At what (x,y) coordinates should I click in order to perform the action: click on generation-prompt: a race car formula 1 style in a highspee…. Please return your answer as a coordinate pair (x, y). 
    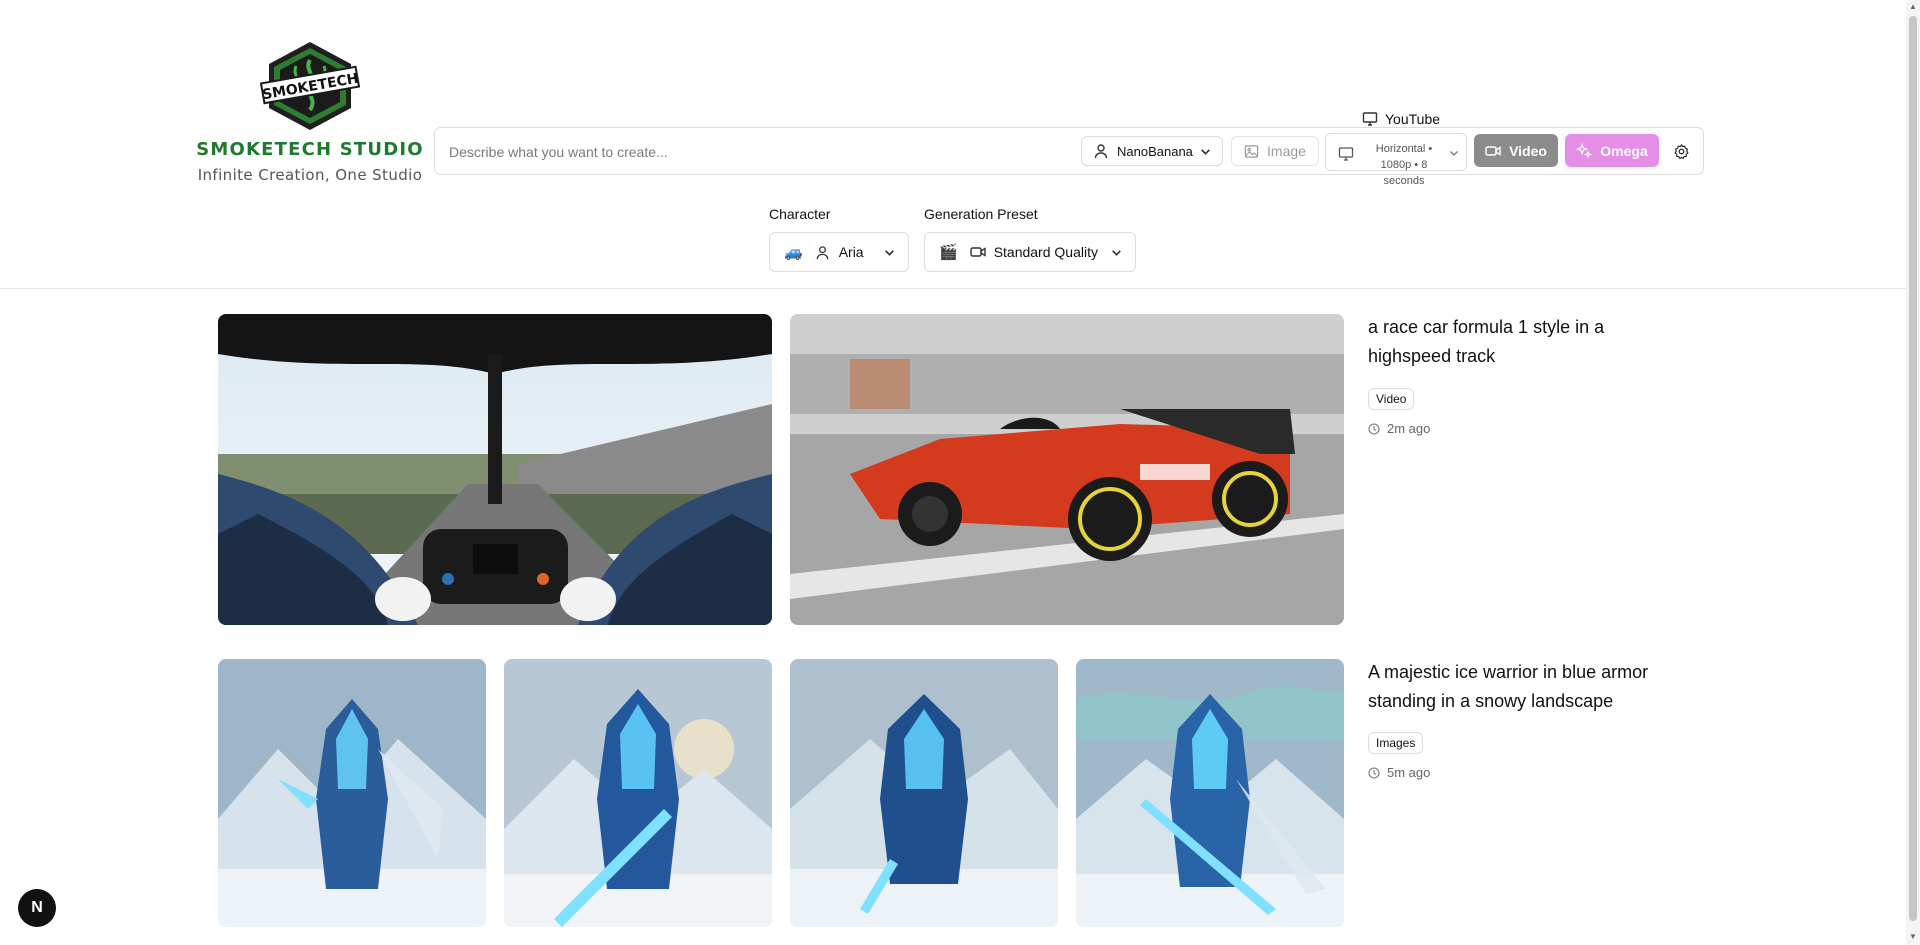
    Looking at the image, I should click on (1486, 341).